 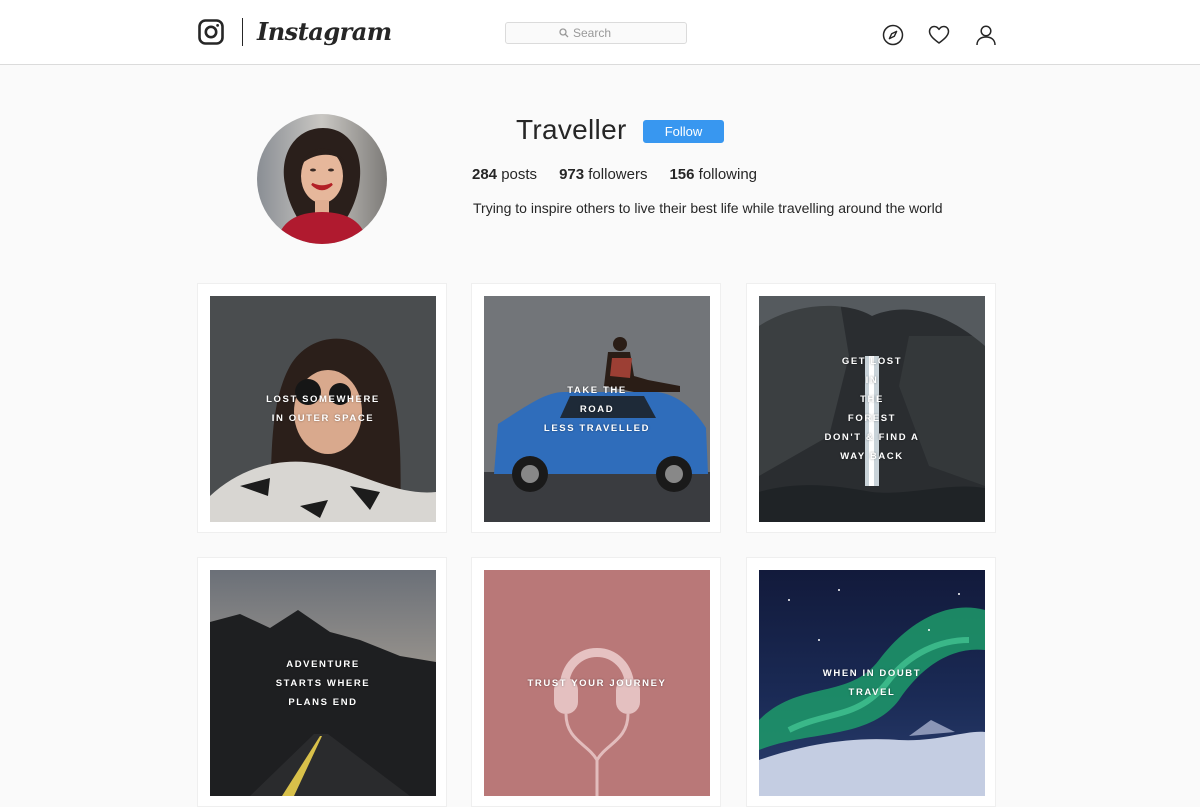 I want to click on post-image: TRUST YOUR JOURNEY, so click(x=597, y=683).